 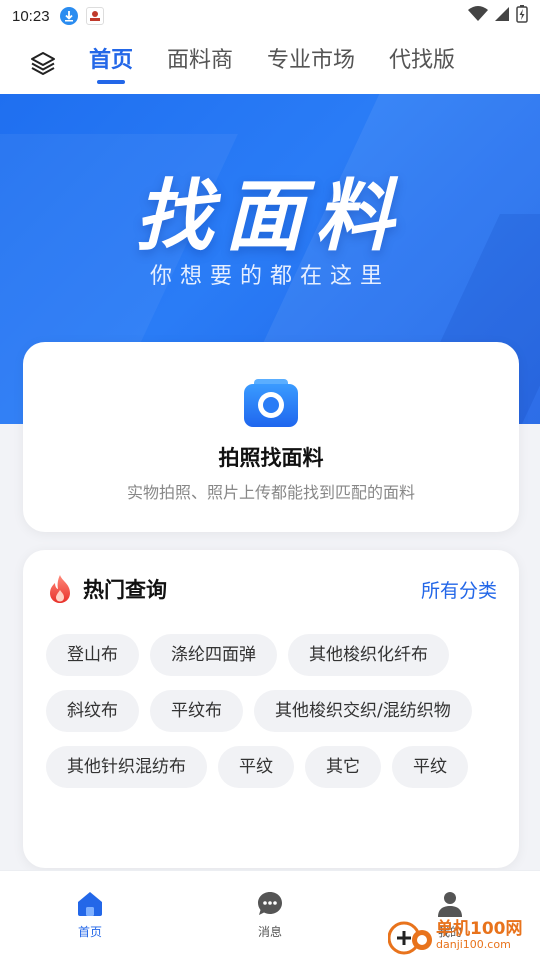 I want to click on home-icon, so click(x=90, y=904).